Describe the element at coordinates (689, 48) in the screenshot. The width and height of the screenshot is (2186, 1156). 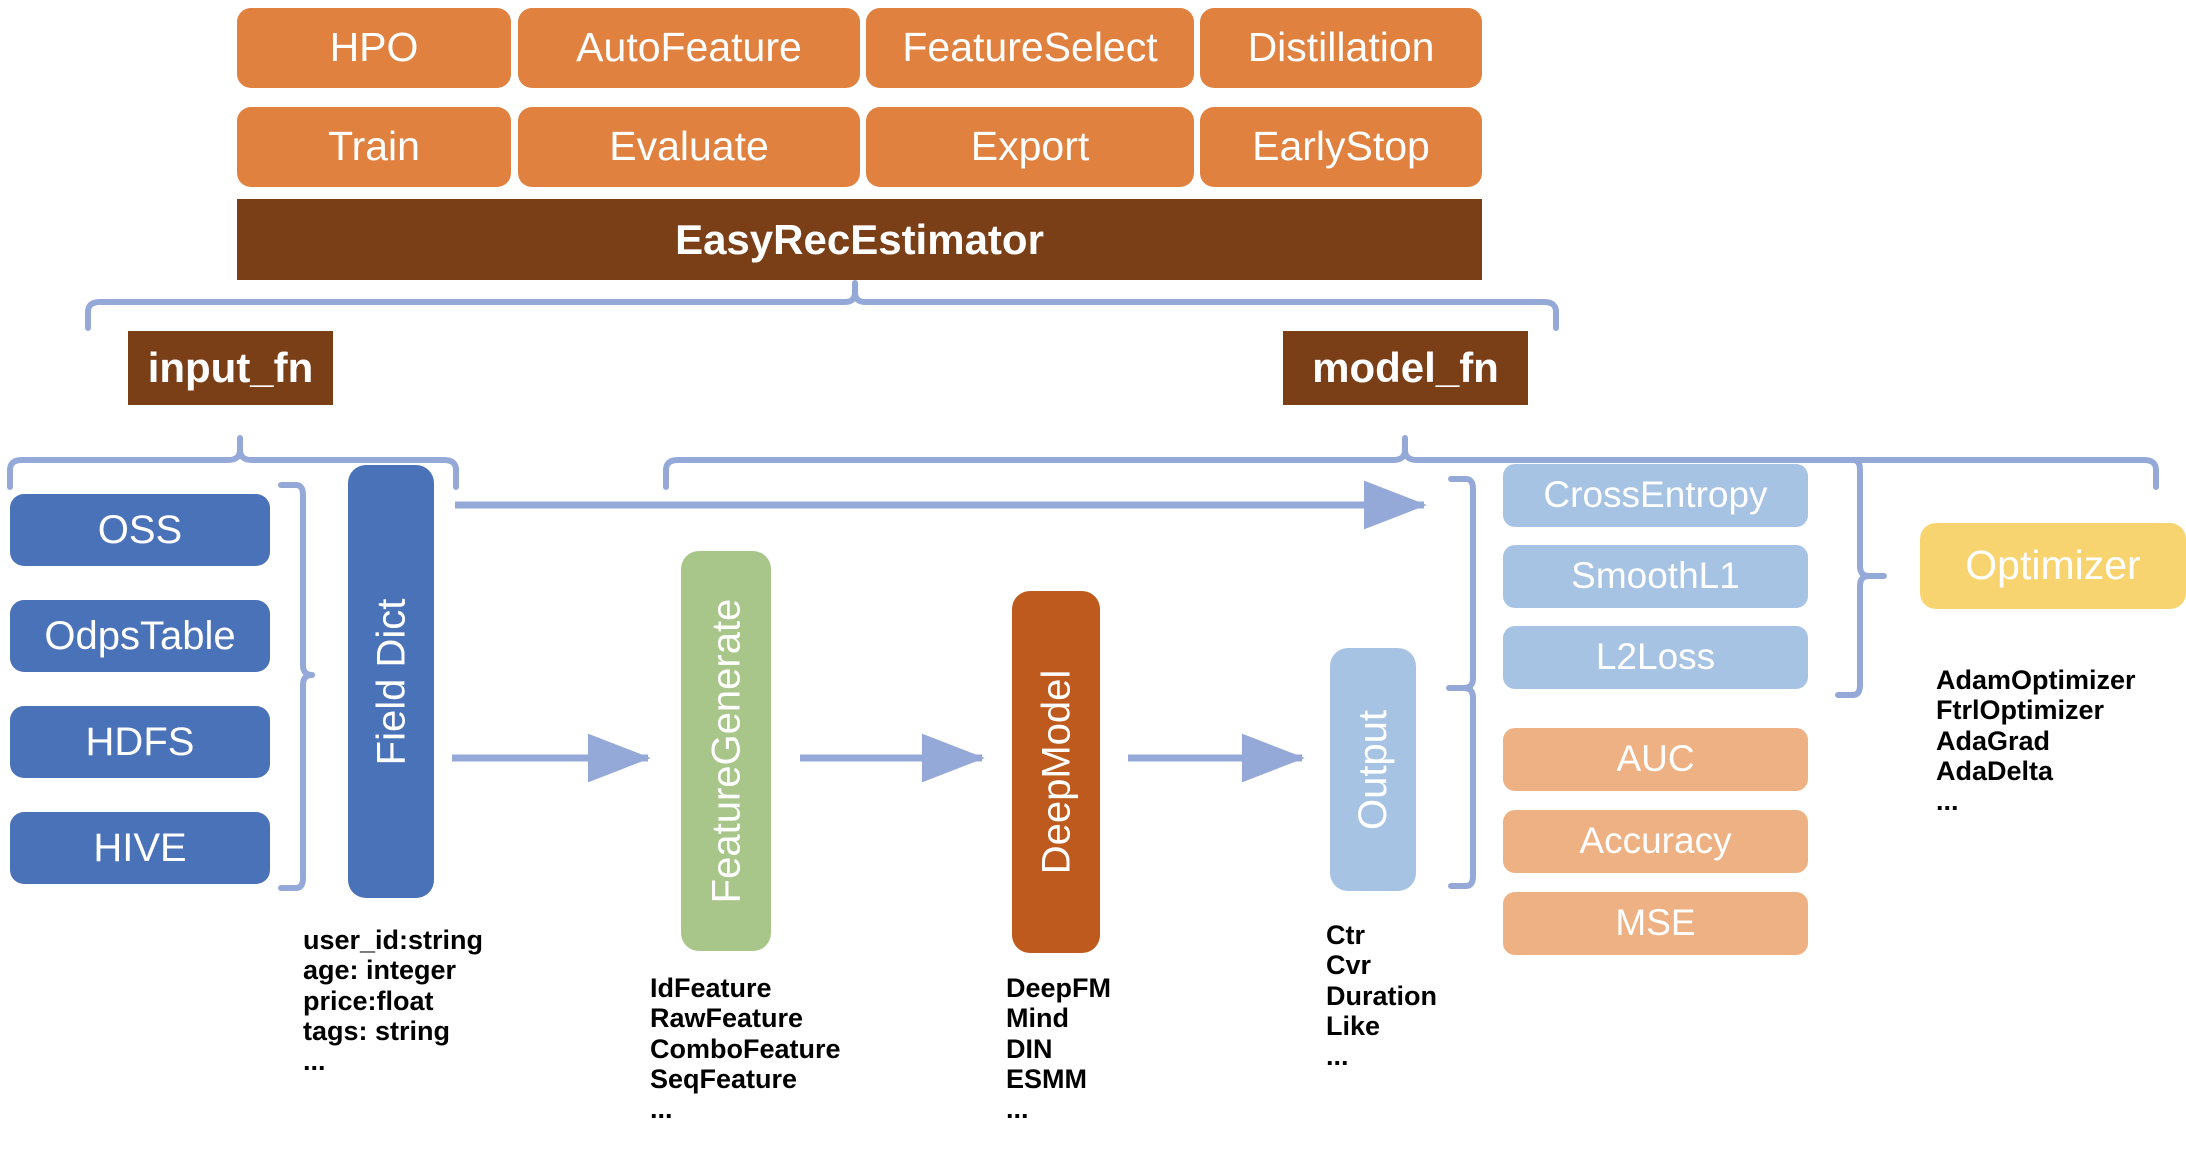
I see `task-chip-autofeature: AutoFeature` at that location.